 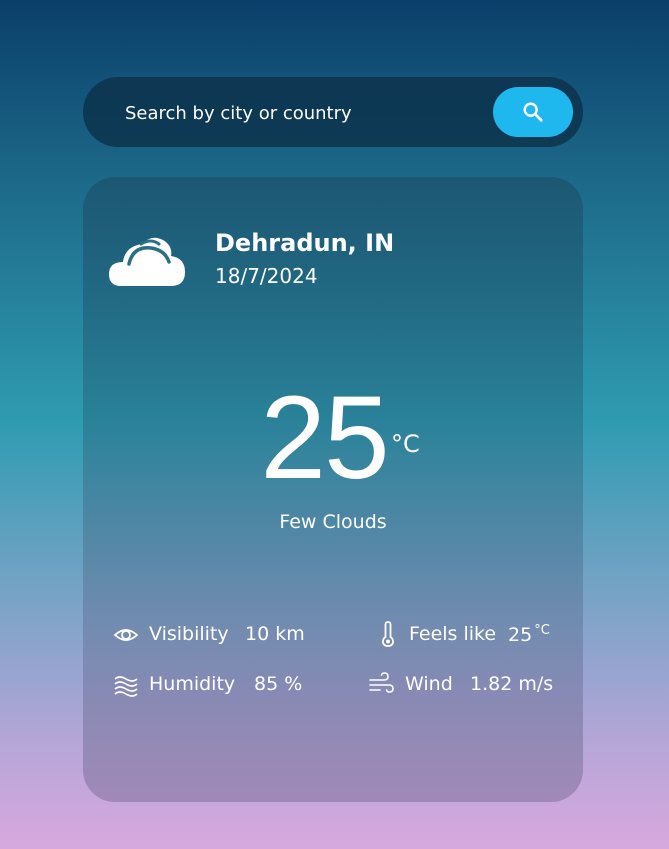 I want to click on search-input, so click(x=305, y=113).